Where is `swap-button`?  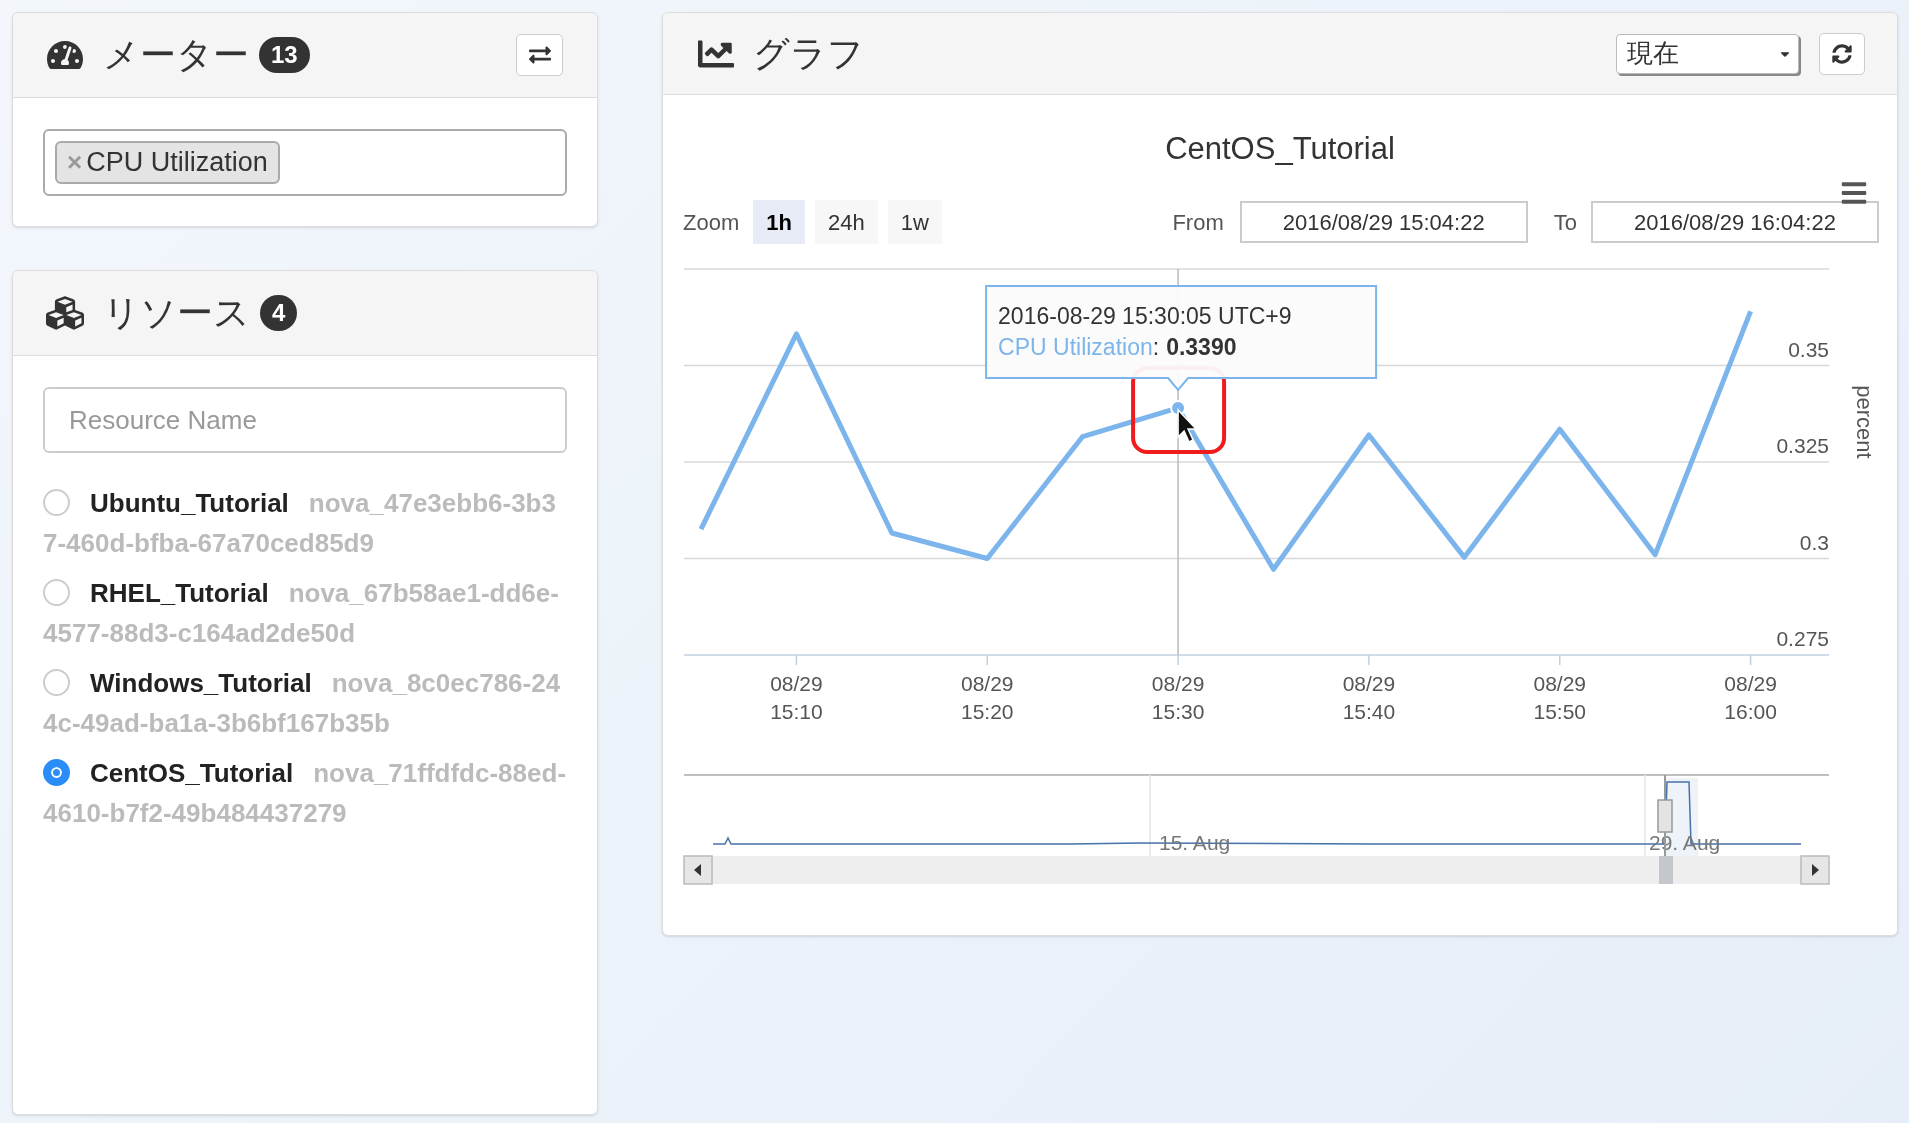
swap-button is located at coordinates (539, 55).